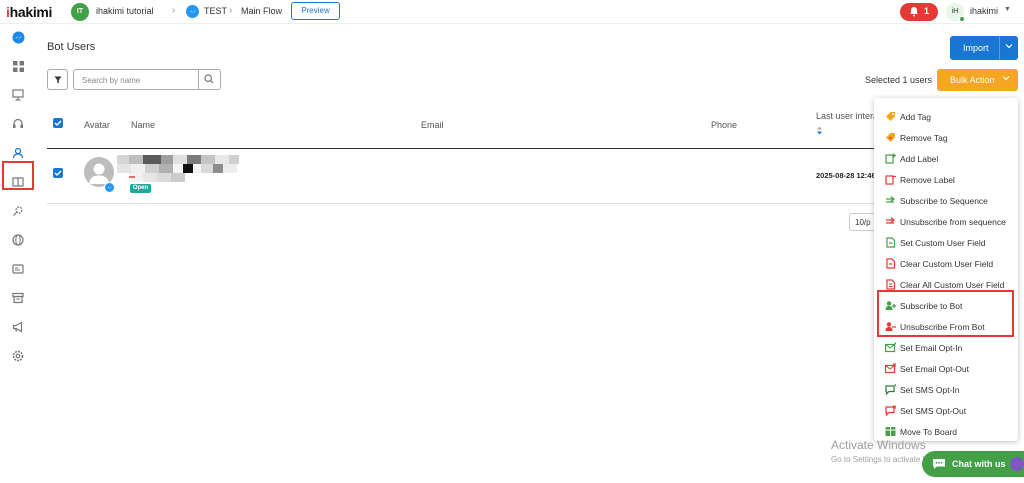 Image resolution: width=1024 pixels, height=483 pixels. Describe the element at coordinates (97, 125) in the screenshot. I see `column-header-avatar: Avatar` at that location.